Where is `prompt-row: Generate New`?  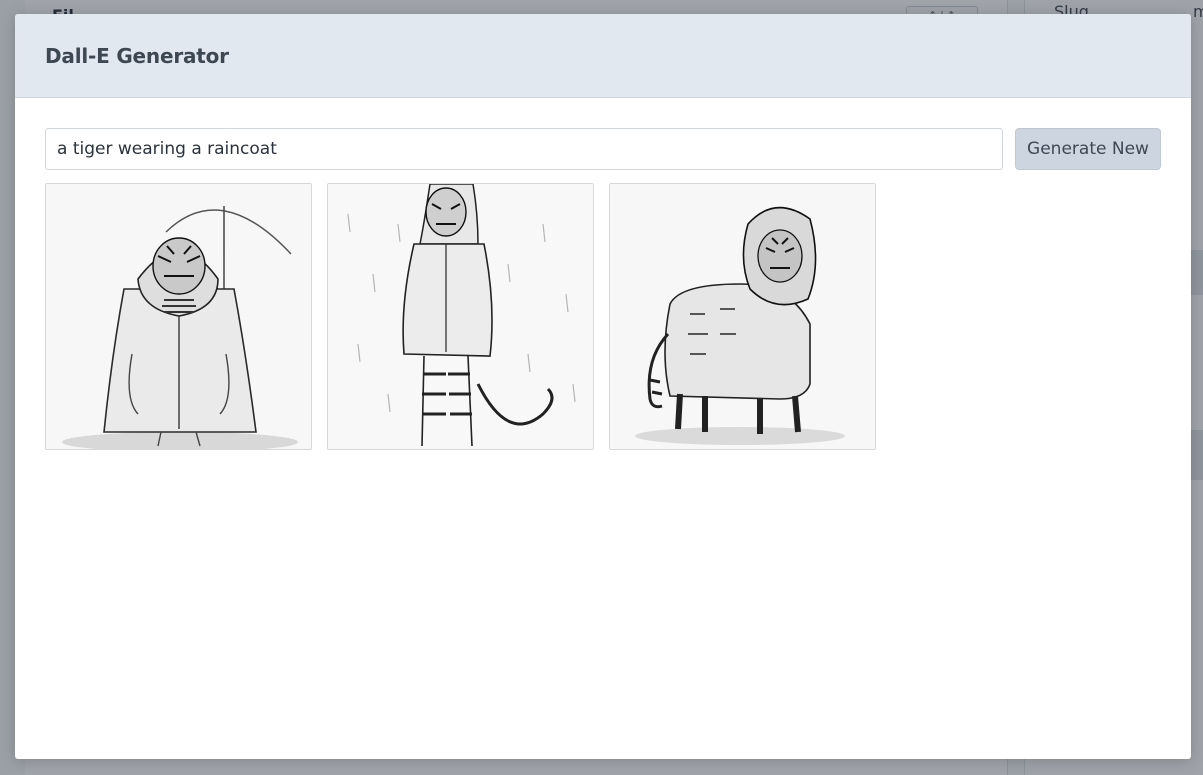 prompt-row: Generate New is located at coordinates (603, 149).